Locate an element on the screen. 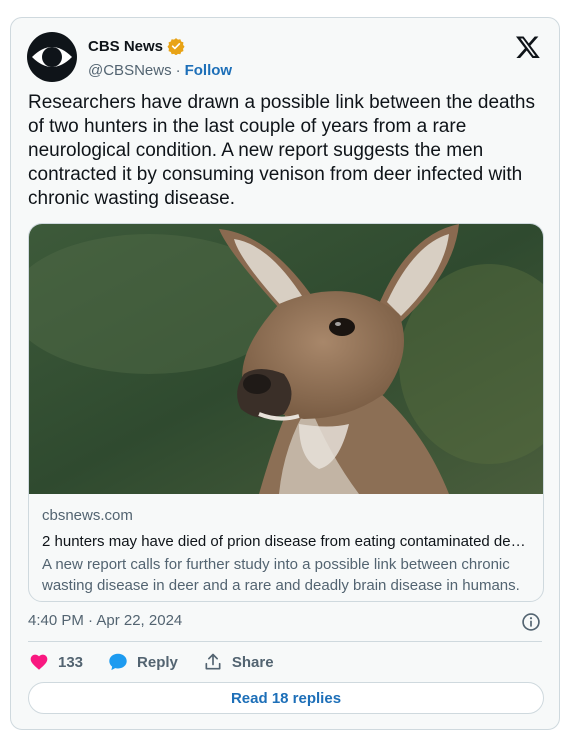 Image resolution: width=568 pixels, height=740 pixels. like-button: 133 is located at coordinates (55, 662).